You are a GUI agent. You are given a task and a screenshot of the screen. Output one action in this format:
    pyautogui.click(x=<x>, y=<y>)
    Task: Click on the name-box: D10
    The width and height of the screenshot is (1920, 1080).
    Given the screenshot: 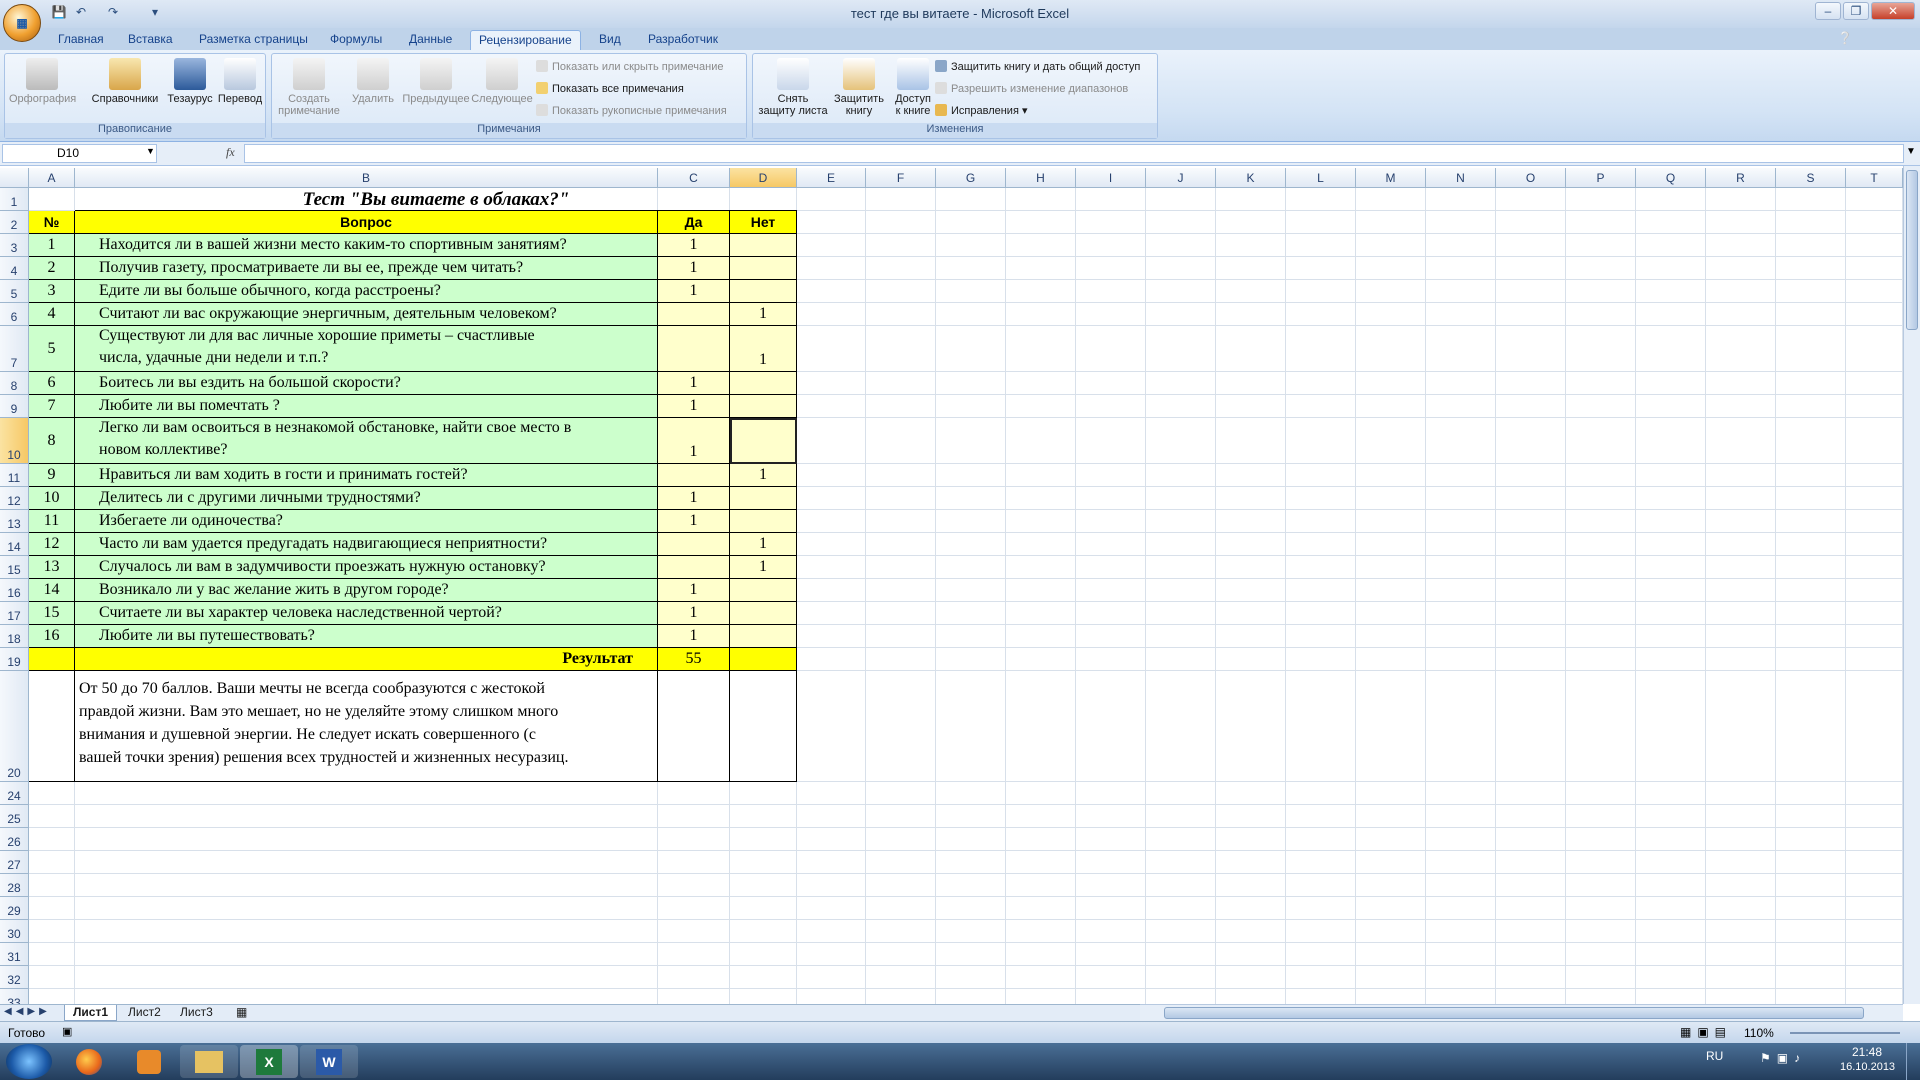 What is the action you would take?
    pyautogui.click(x=79, y=153)
    